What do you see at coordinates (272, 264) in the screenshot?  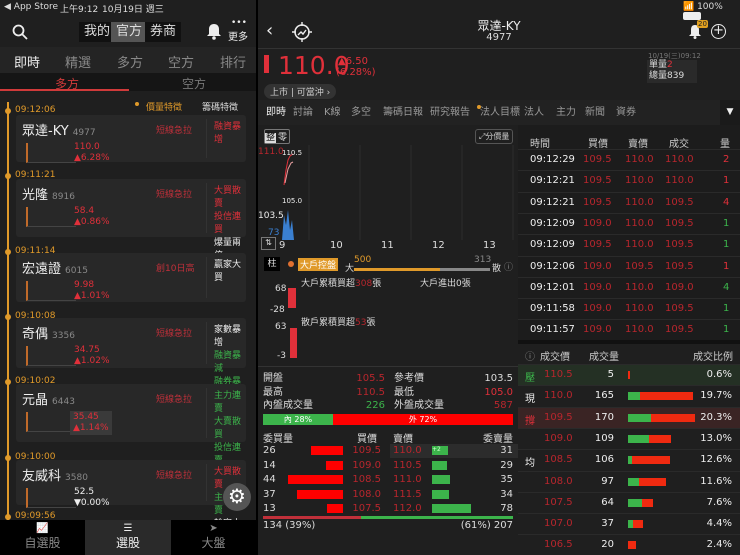 I see `column-toggle: 柱` at bounding box center [272, 264].